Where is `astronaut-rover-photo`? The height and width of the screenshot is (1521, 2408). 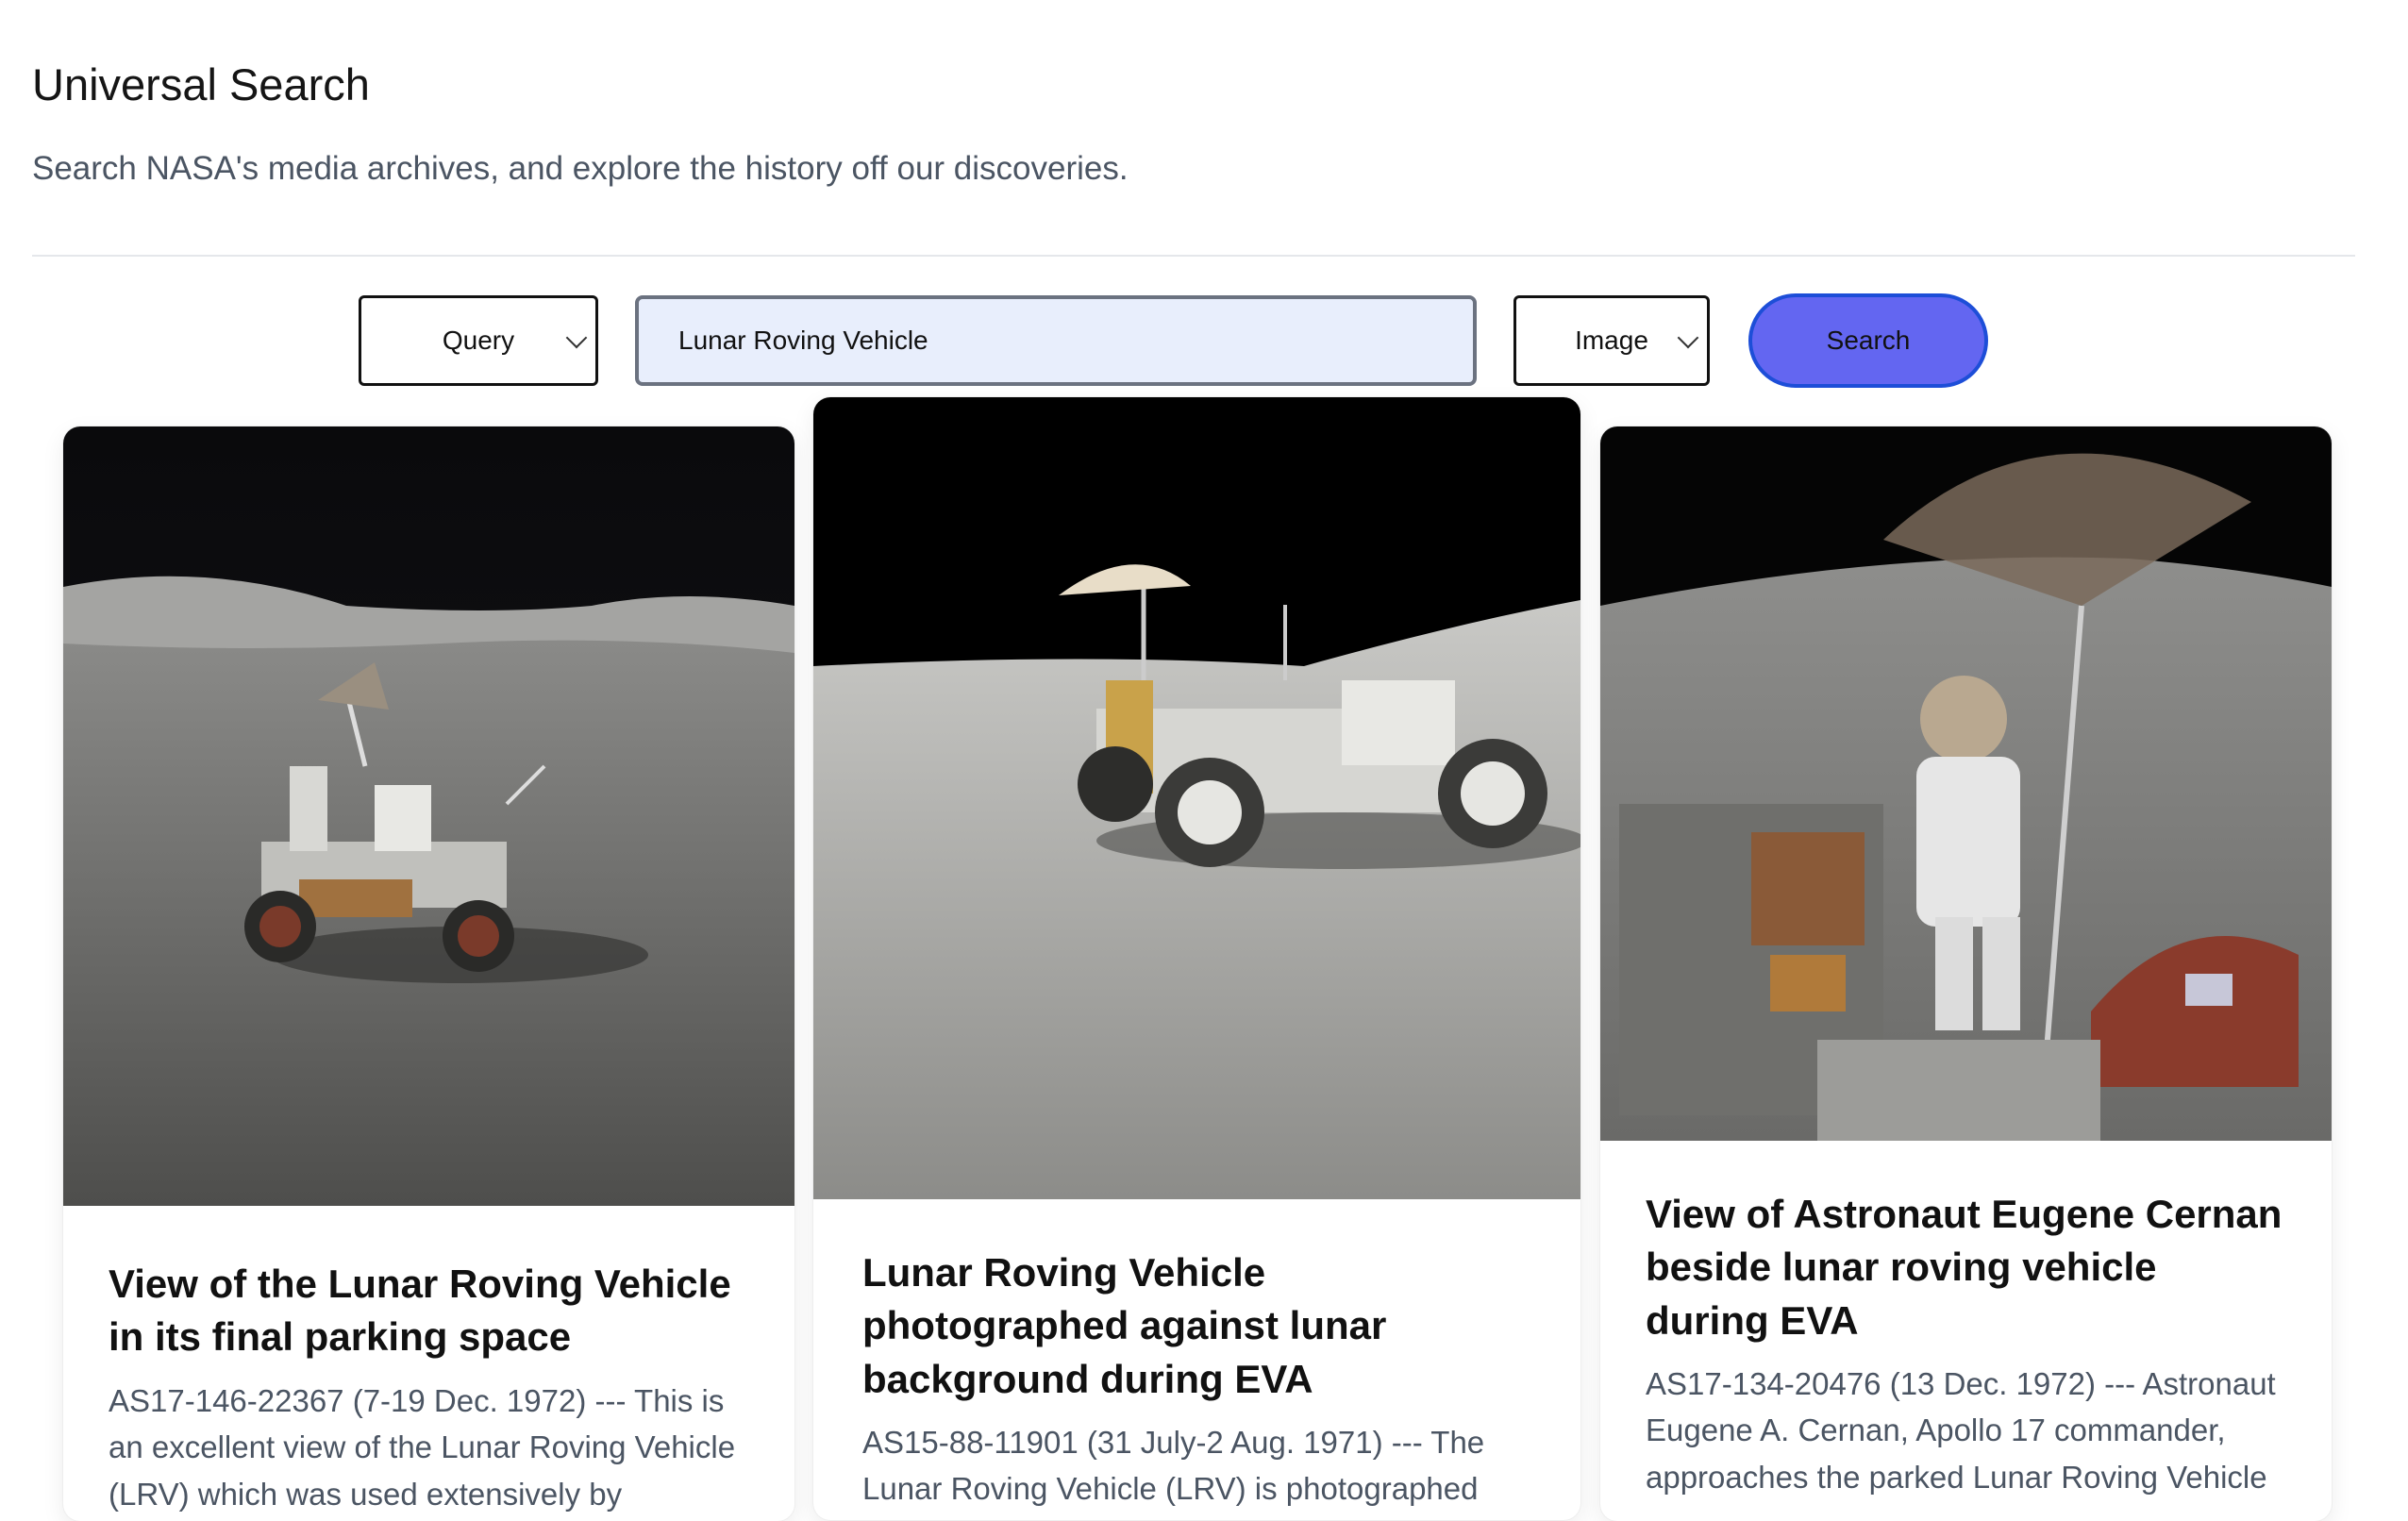
astronaut-rover-photo is located at coordinates (1966, 783).